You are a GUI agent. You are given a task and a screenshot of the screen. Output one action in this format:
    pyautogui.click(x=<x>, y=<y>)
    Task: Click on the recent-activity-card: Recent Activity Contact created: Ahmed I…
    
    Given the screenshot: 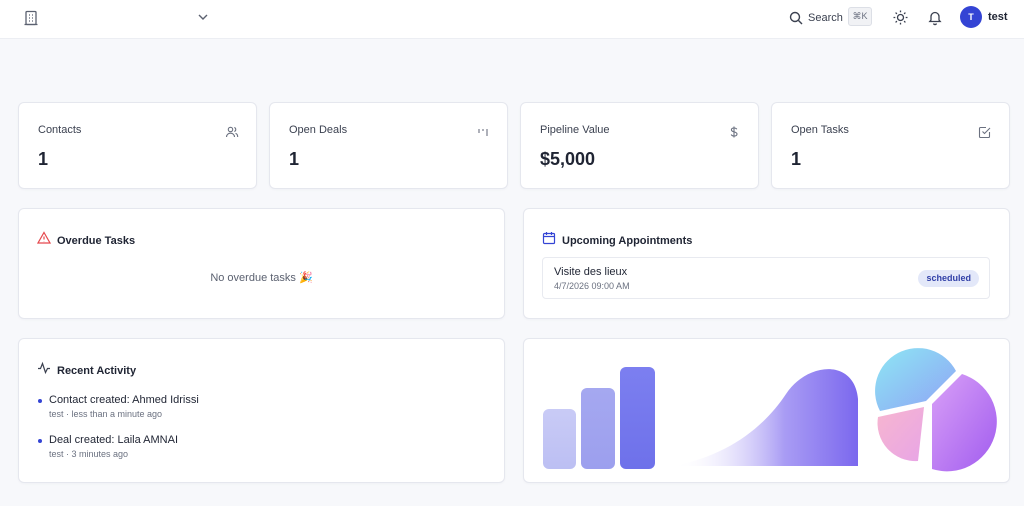 What is the action you would take?
    pyautogui.click(x=261, y=410)
    